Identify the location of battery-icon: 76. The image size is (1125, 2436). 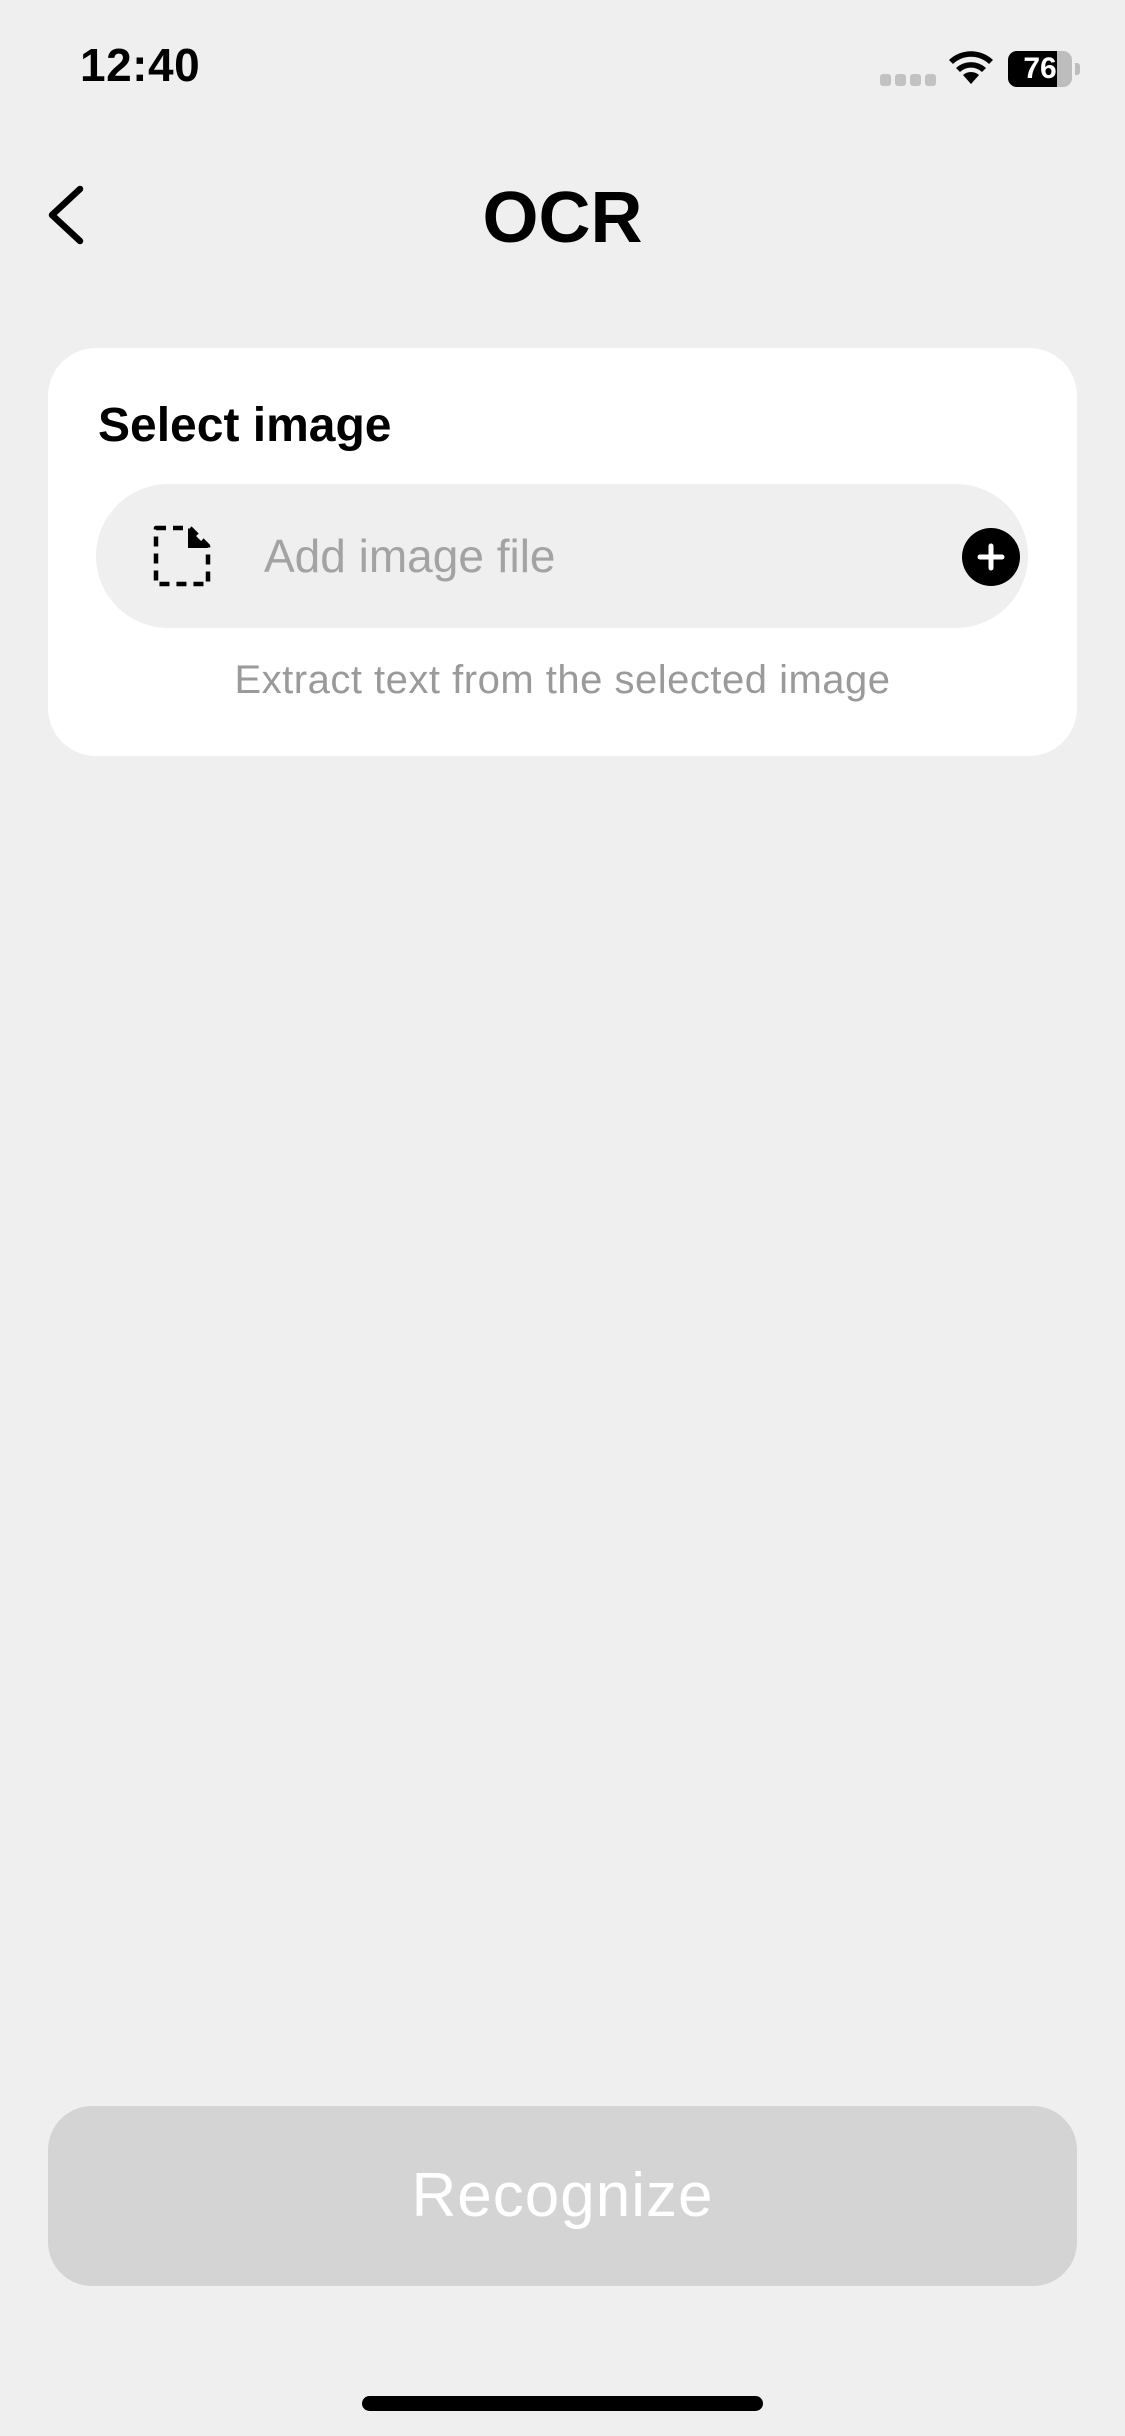
(1044, 69).